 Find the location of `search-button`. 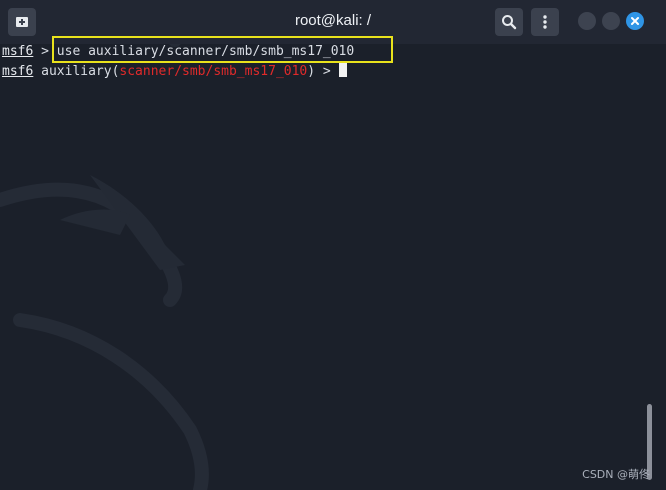

search-button is located at coordinates (509, 22).